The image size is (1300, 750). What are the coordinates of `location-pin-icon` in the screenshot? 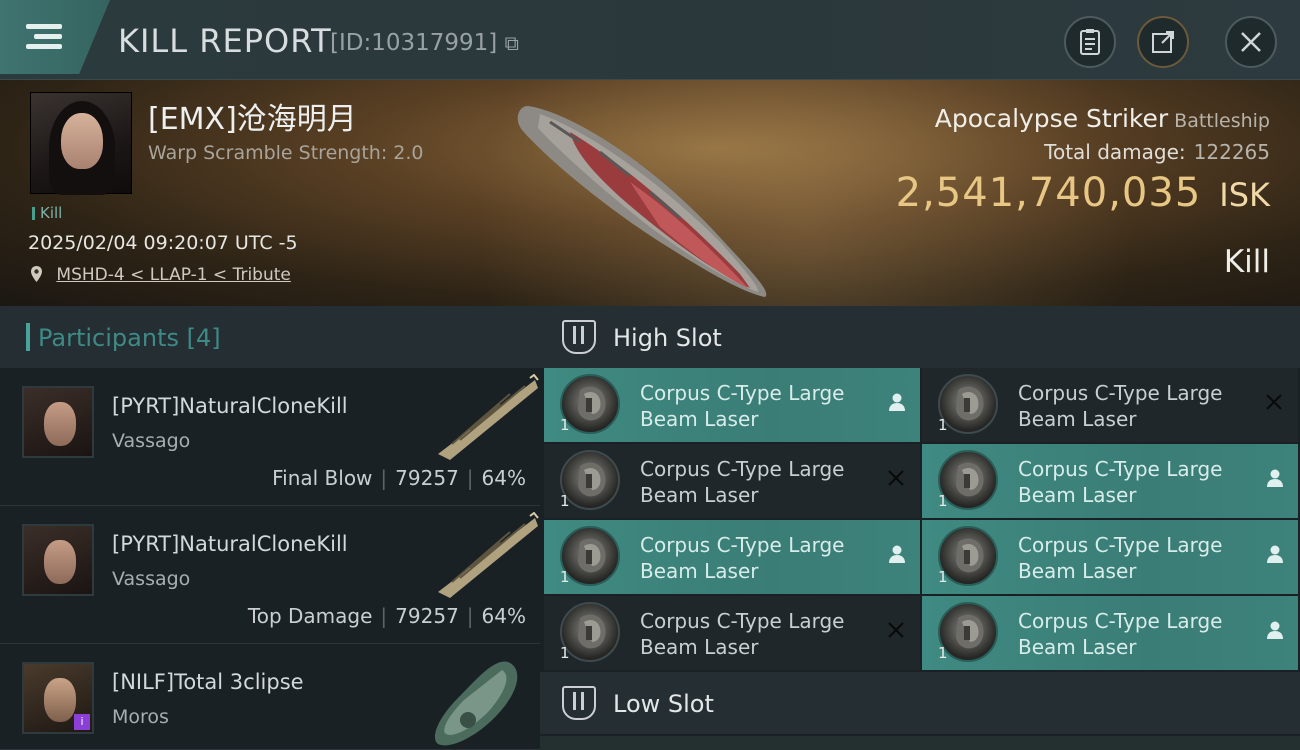 It's located at (36, 274).